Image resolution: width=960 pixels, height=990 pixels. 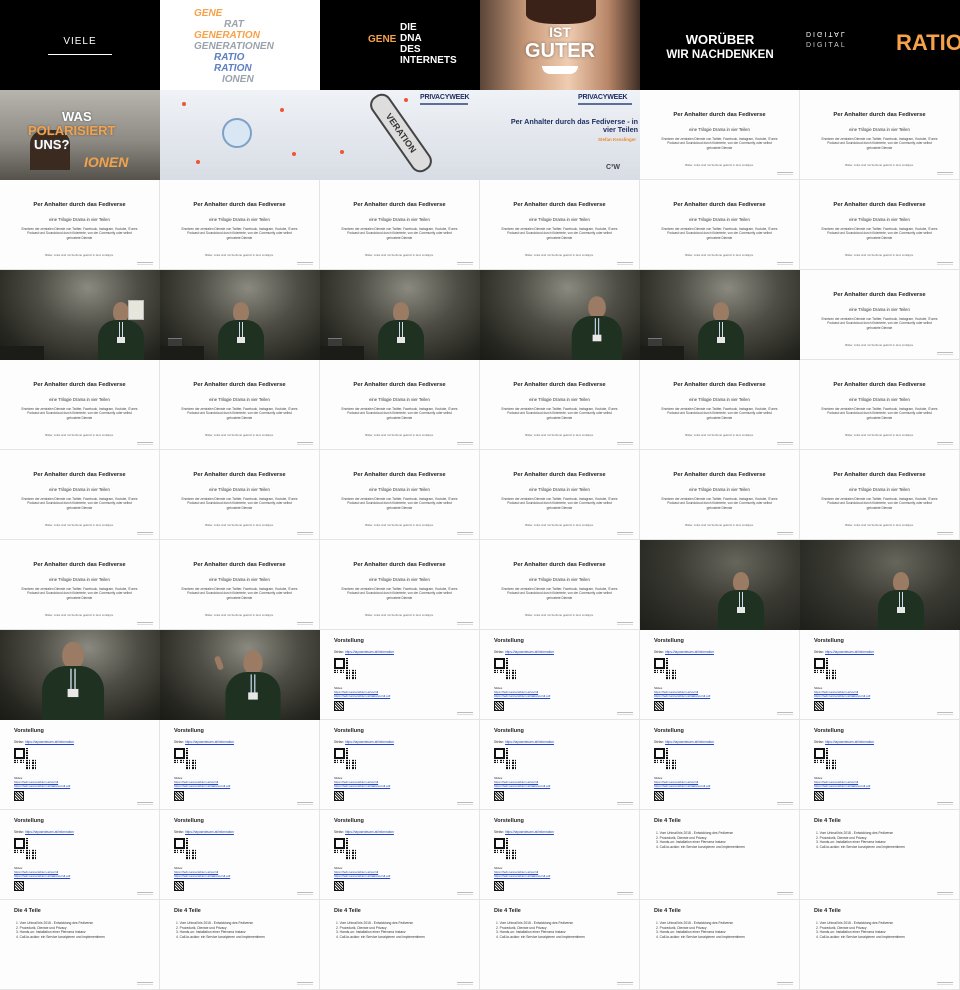 What do you see at coordinates (80, 135) in the screenshot?
I see `intro-slide-polarisiert: WAS POLARISIERT UNS? IONEN` at bounding box center [80, 135].